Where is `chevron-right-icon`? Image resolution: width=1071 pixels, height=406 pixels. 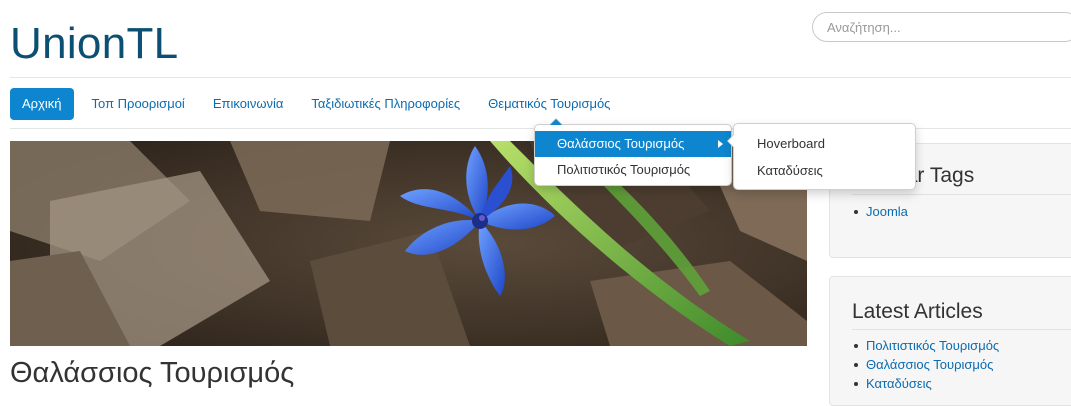
chevron-right-icon is located at coordinates (720, 144).